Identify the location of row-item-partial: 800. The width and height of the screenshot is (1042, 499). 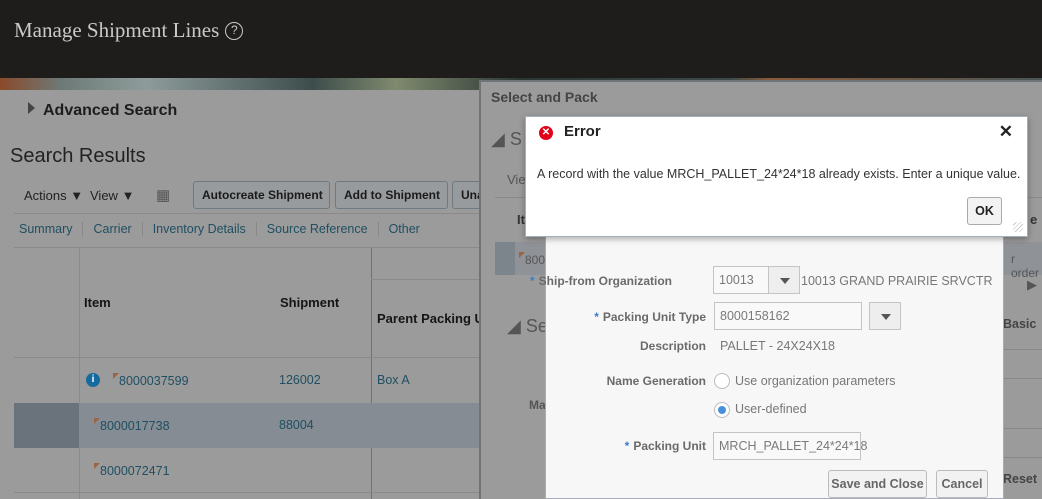
(532, 259).